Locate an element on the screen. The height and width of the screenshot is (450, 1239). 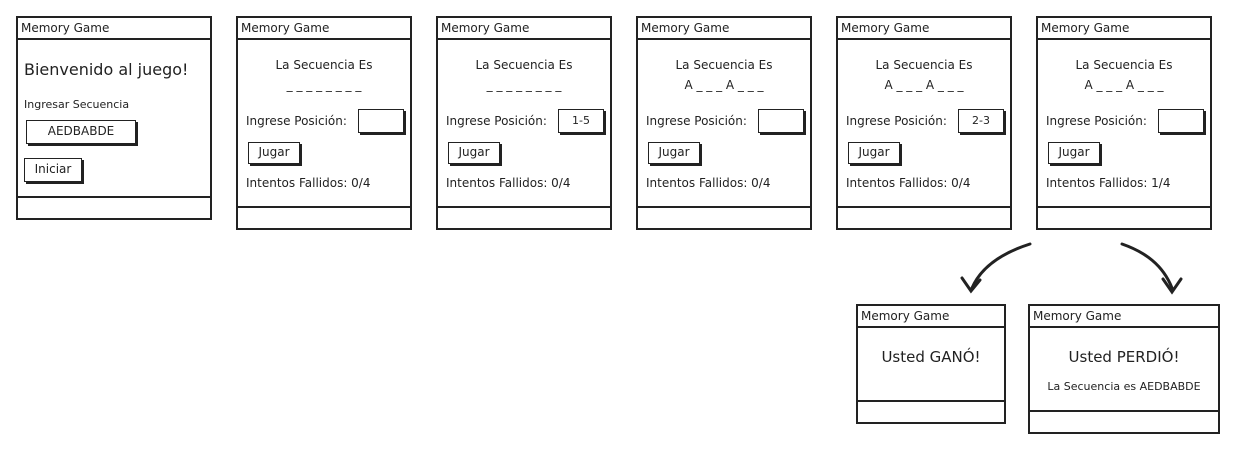
lost-message: Usted PERDIÓ! is located at coordinates (1124, 357).